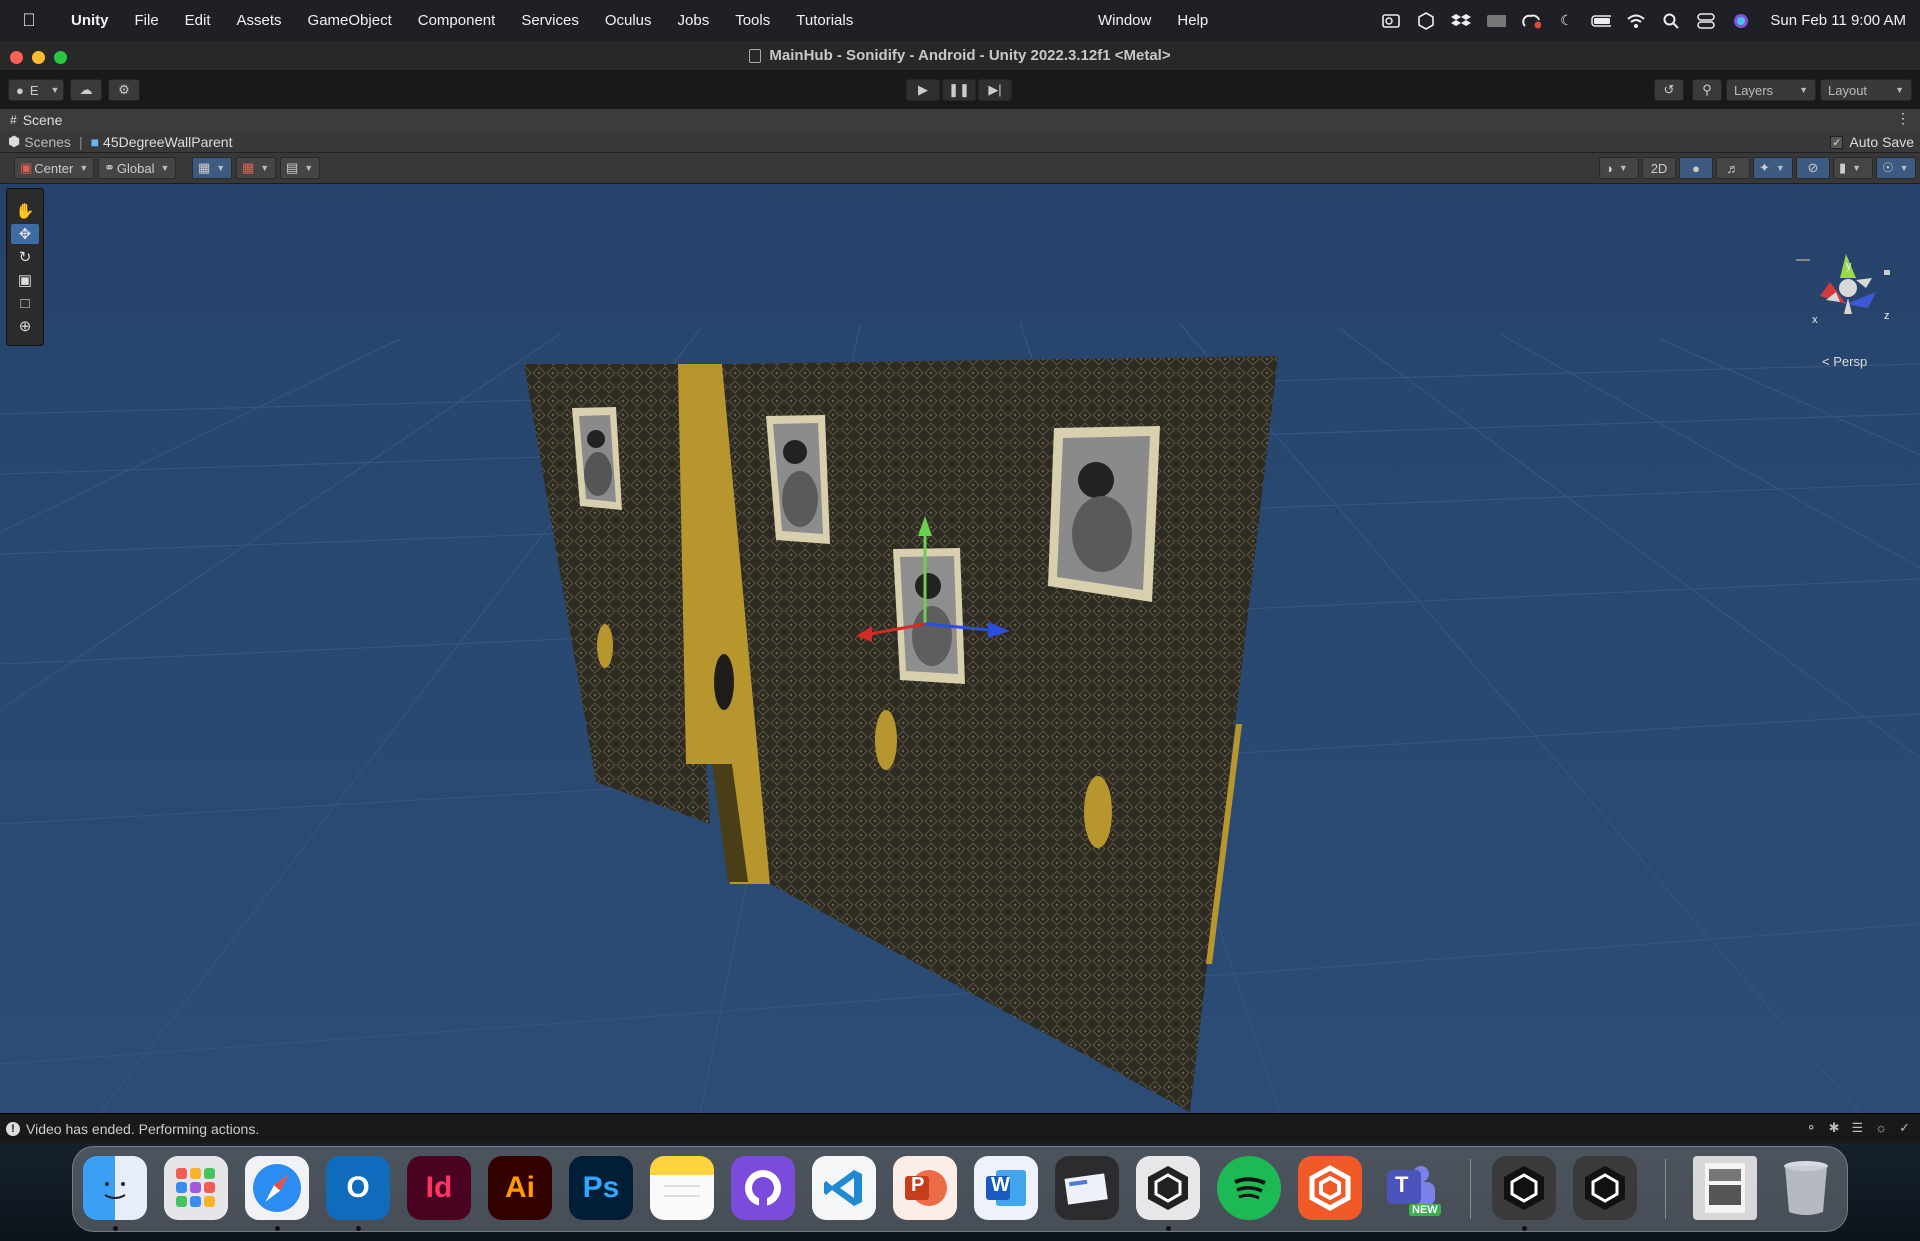 Image resolution: width=1920 pixels, height=1241 pixels. Describe the element at coordinates (277, 1188) in the screenshot. I see `safari-icon` at that location.